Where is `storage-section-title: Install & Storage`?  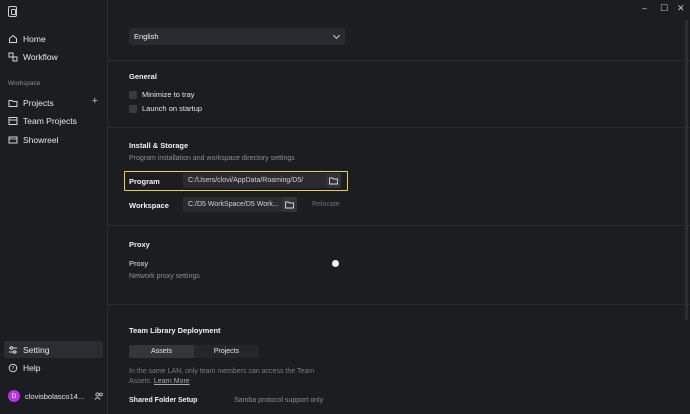
storage-section-title: Install & Storage is located at coordinates (159, 145).